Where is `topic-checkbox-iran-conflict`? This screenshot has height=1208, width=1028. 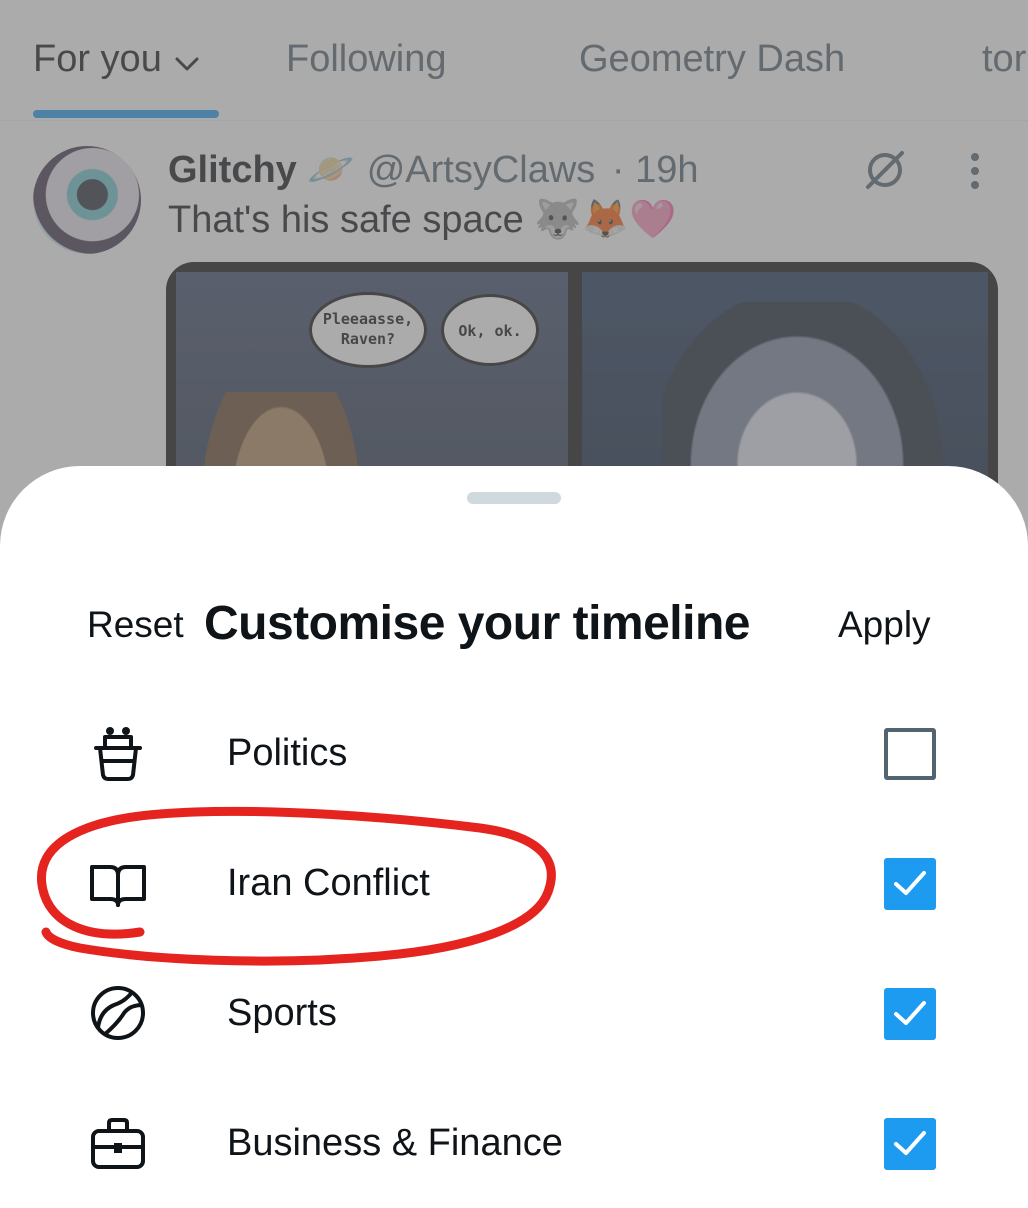
topic-checkbox-iran-conflict is located at coordinates (910, 884).